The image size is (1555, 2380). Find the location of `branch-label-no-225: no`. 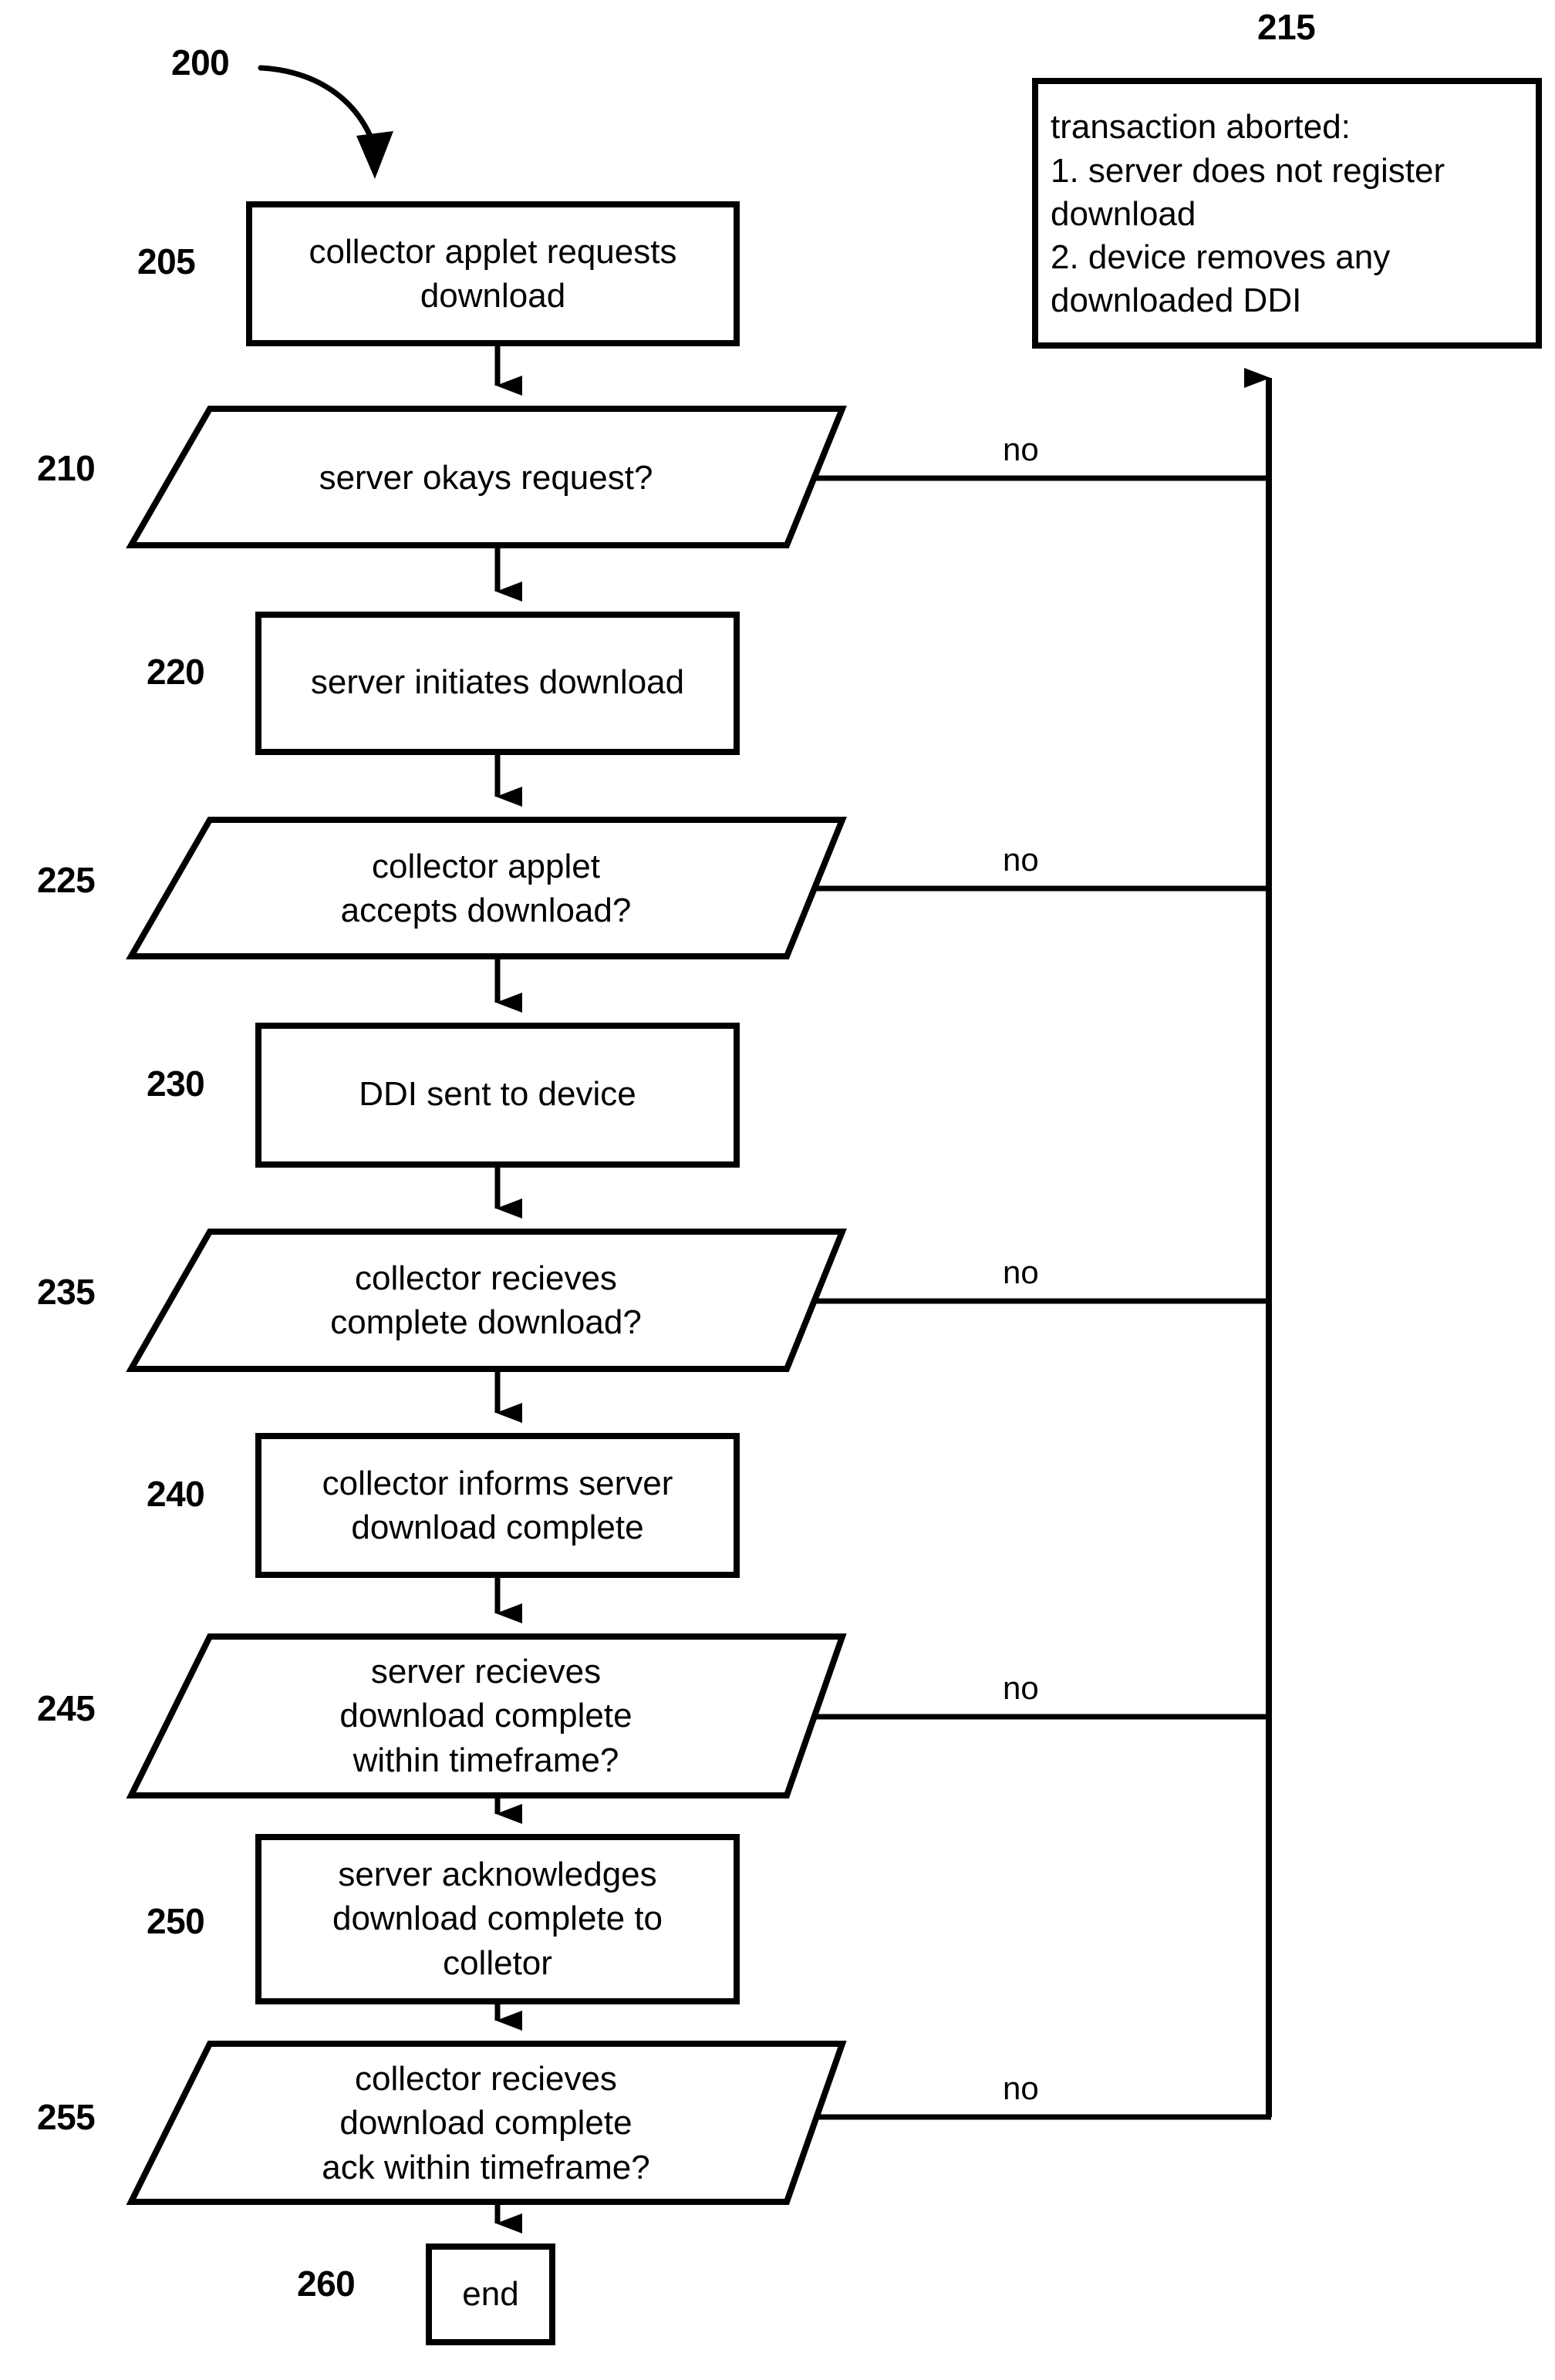

branch-label-no-225: no is located at coordinates (1021, 860).